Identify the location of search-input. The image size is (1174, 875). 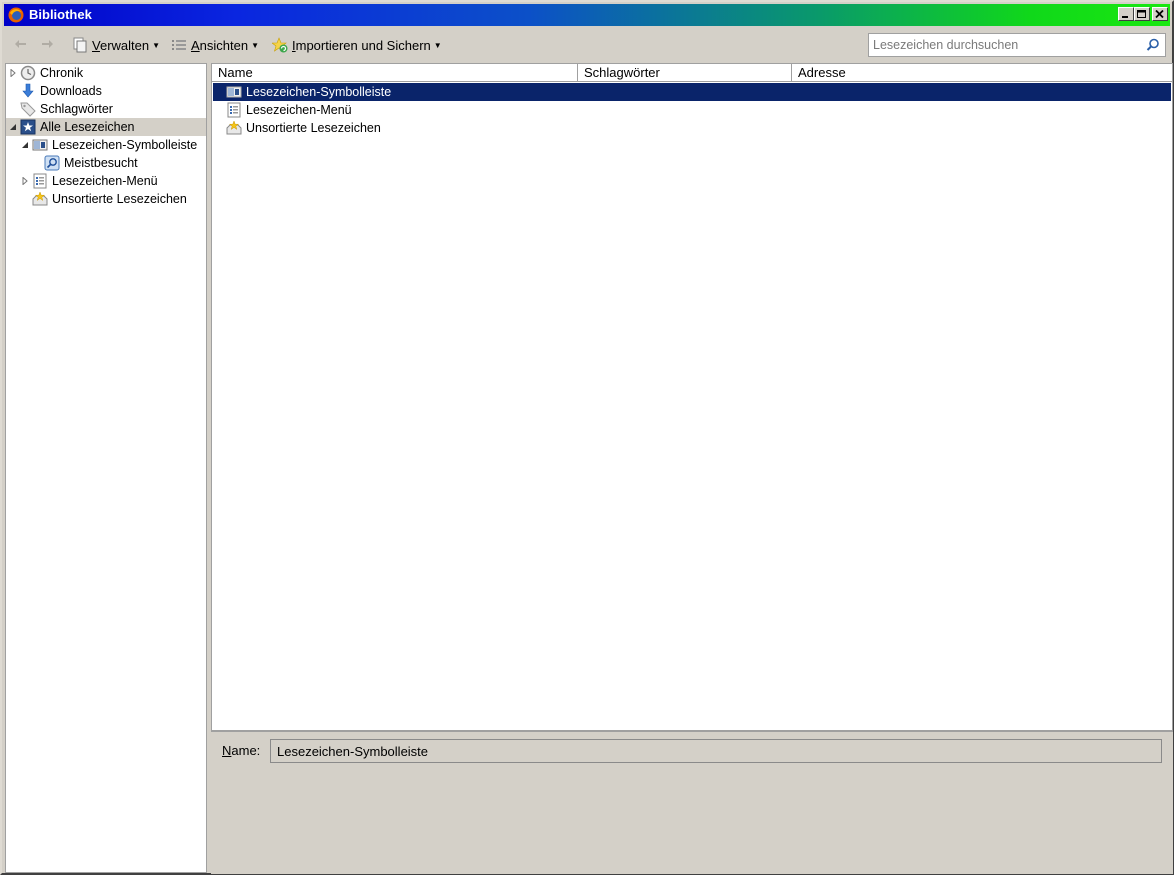
(1004, 45).